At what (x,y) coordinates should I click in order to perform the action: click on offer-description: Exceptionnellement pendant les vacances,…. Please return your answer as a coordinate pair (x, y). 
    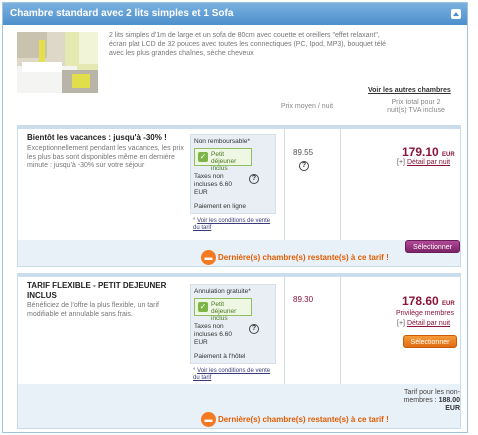
    Looking at the image, I should click on (105, 157).